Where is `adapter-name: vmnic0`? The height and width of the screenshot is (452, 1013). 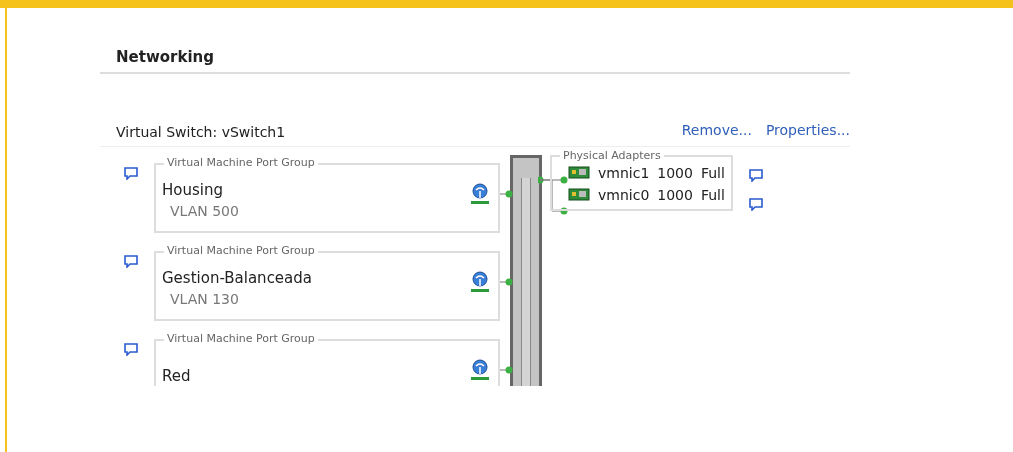
adapter-name: vmnic0 is located at coordinates (624, 195).